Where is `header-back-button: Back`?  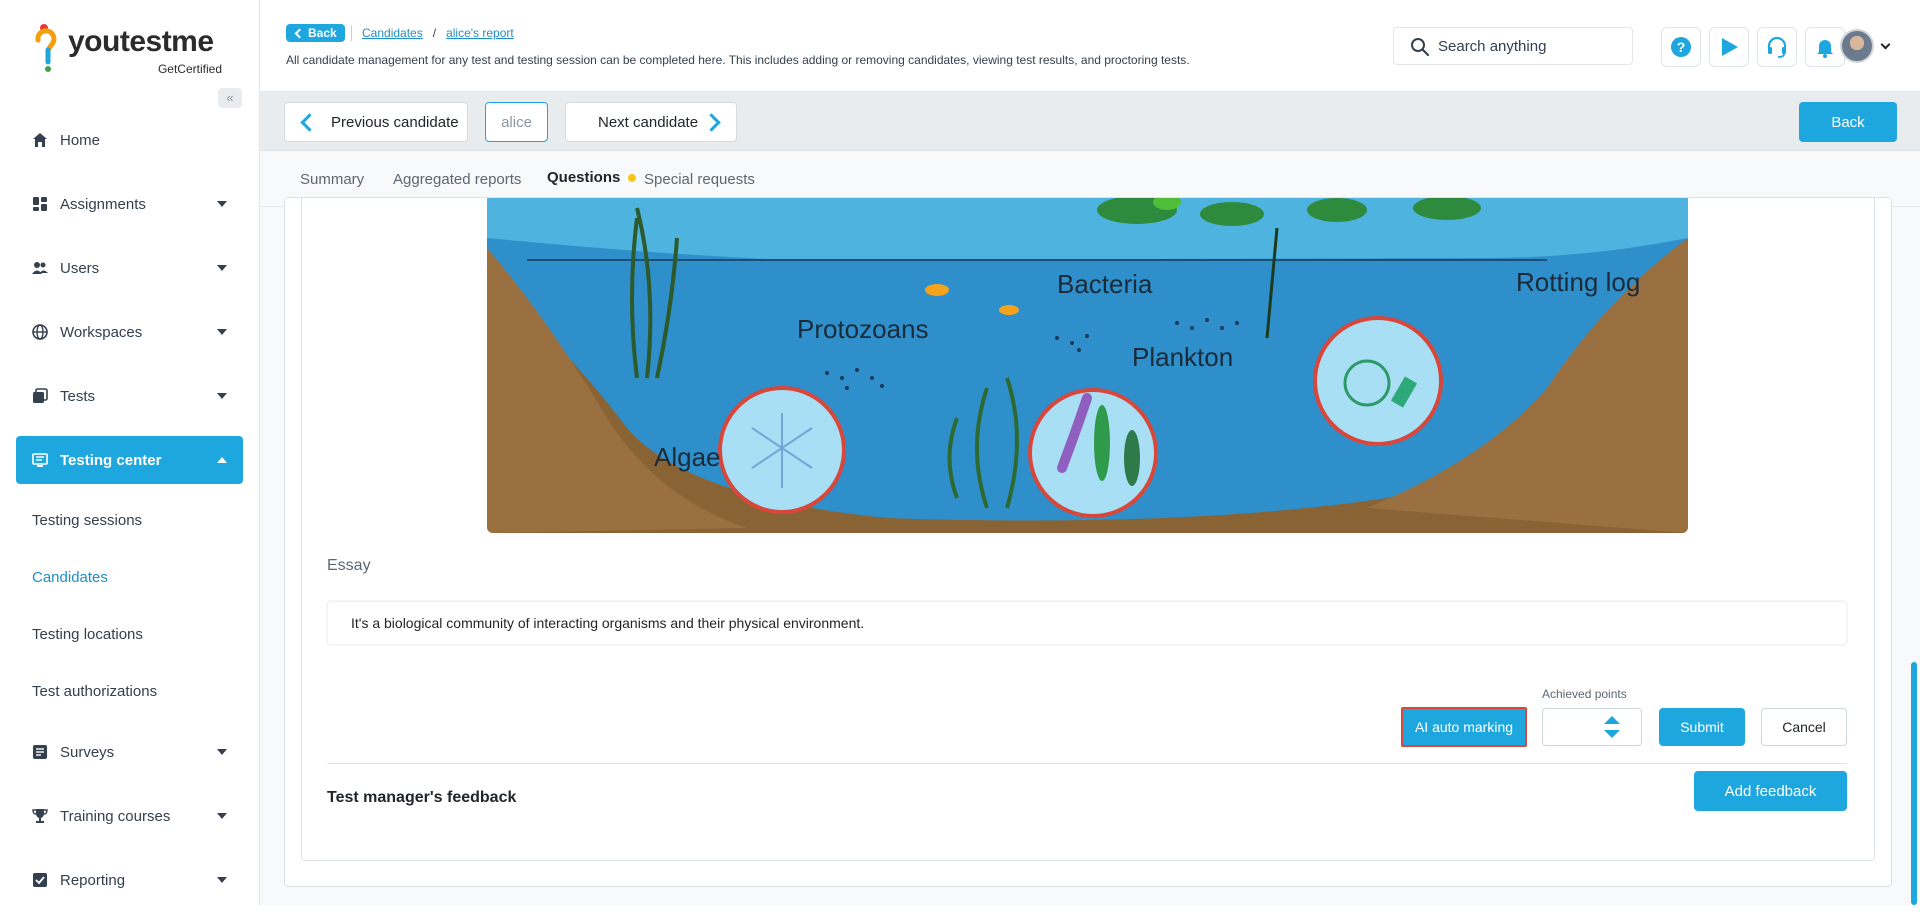
header-back-button: Back is located at coordinates (315, 33).